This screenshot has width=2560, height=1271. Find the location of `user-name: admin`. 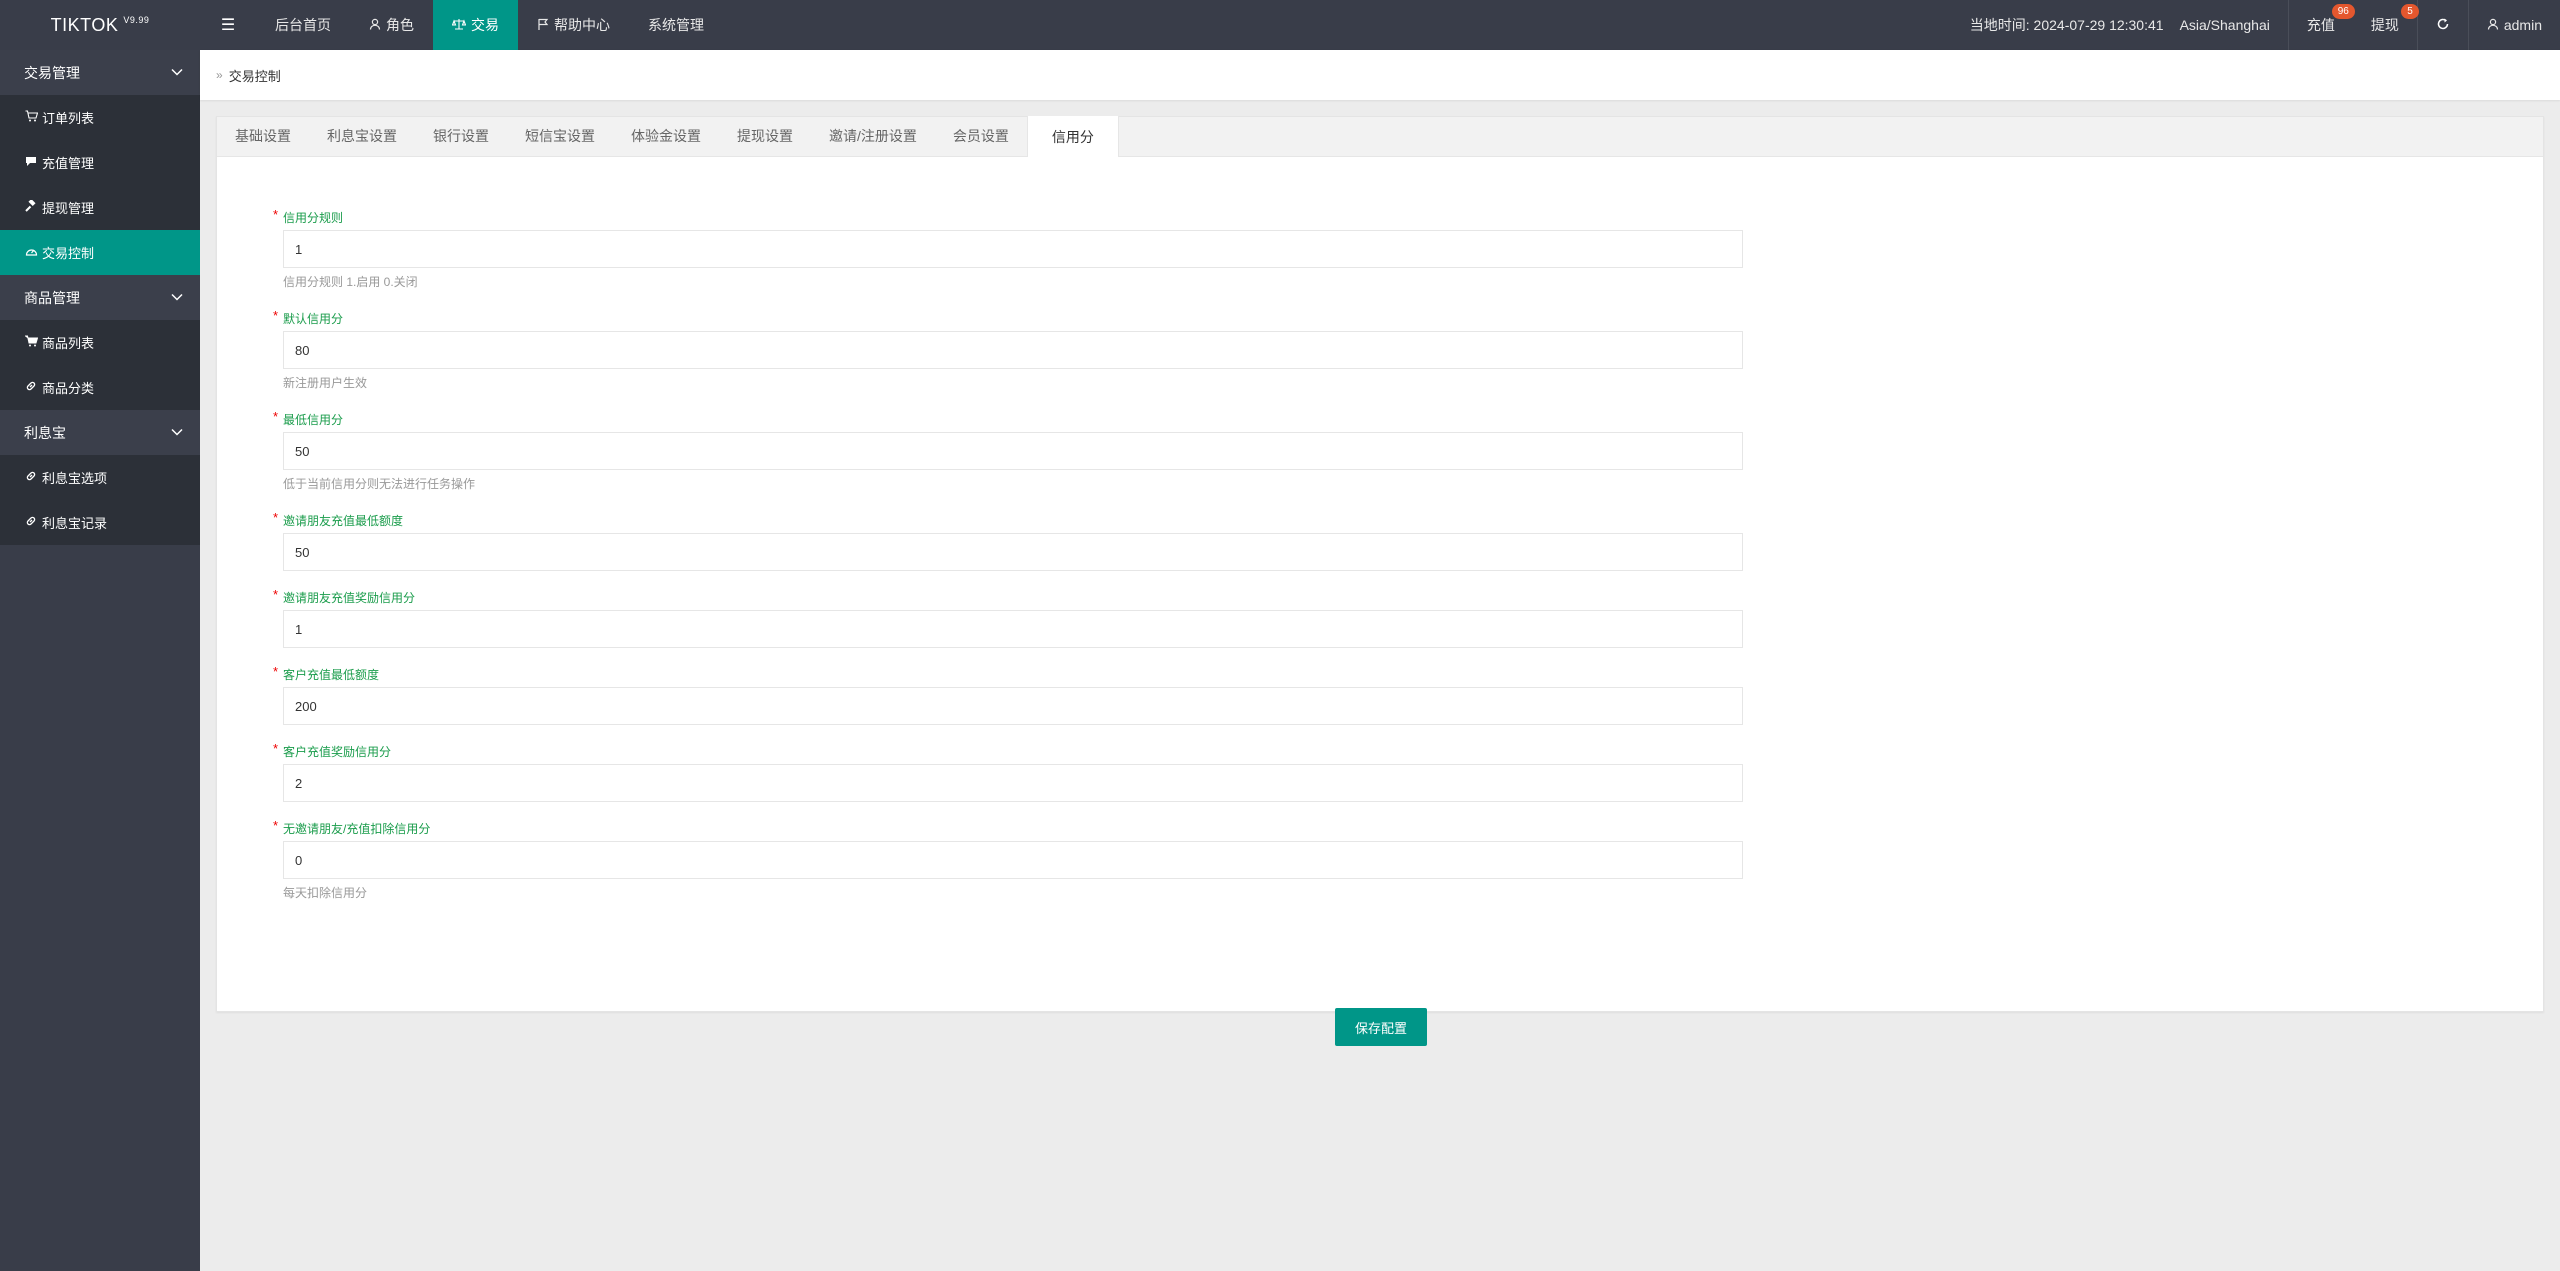

user-name: admin is located at coordinates (2522, 25).